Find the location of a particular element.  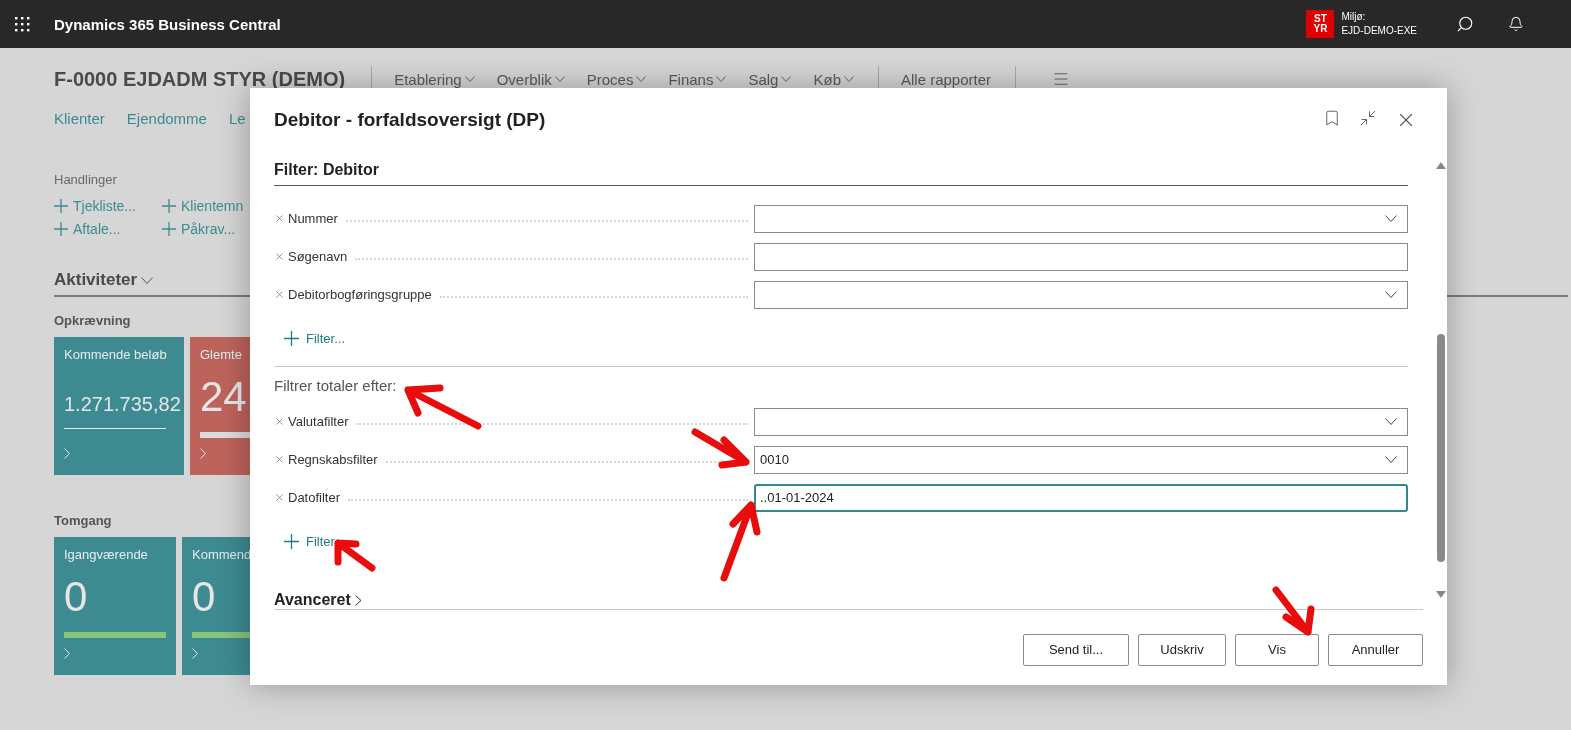

environment-badge: ST YR is located at coordinates (1320, 24).